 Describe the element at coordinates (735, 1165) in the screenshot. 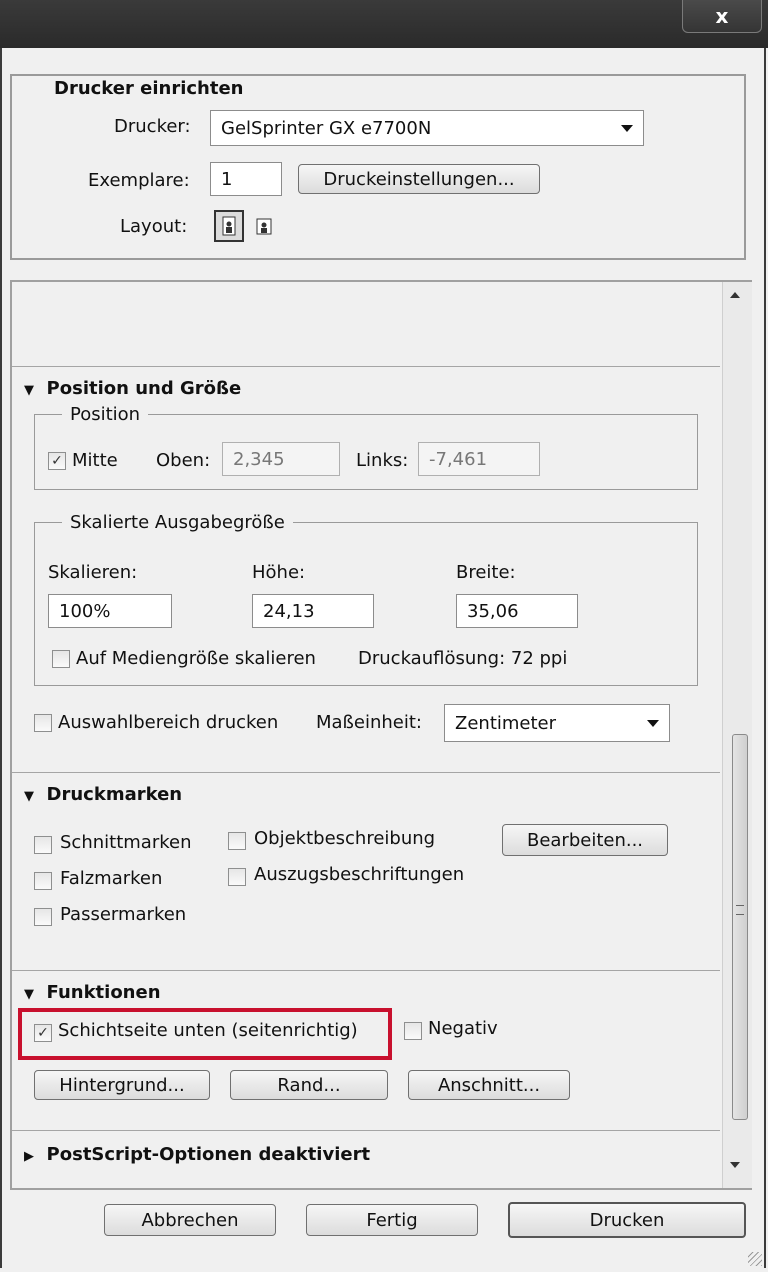

I see `scroll-down-arrow-icon` at that location.